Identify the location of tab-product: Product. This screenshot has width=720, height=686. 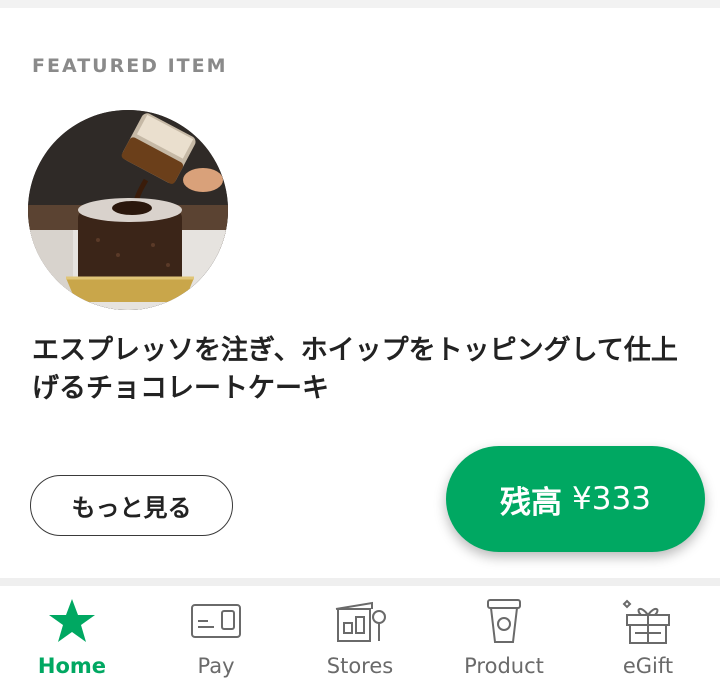
(504, 636).